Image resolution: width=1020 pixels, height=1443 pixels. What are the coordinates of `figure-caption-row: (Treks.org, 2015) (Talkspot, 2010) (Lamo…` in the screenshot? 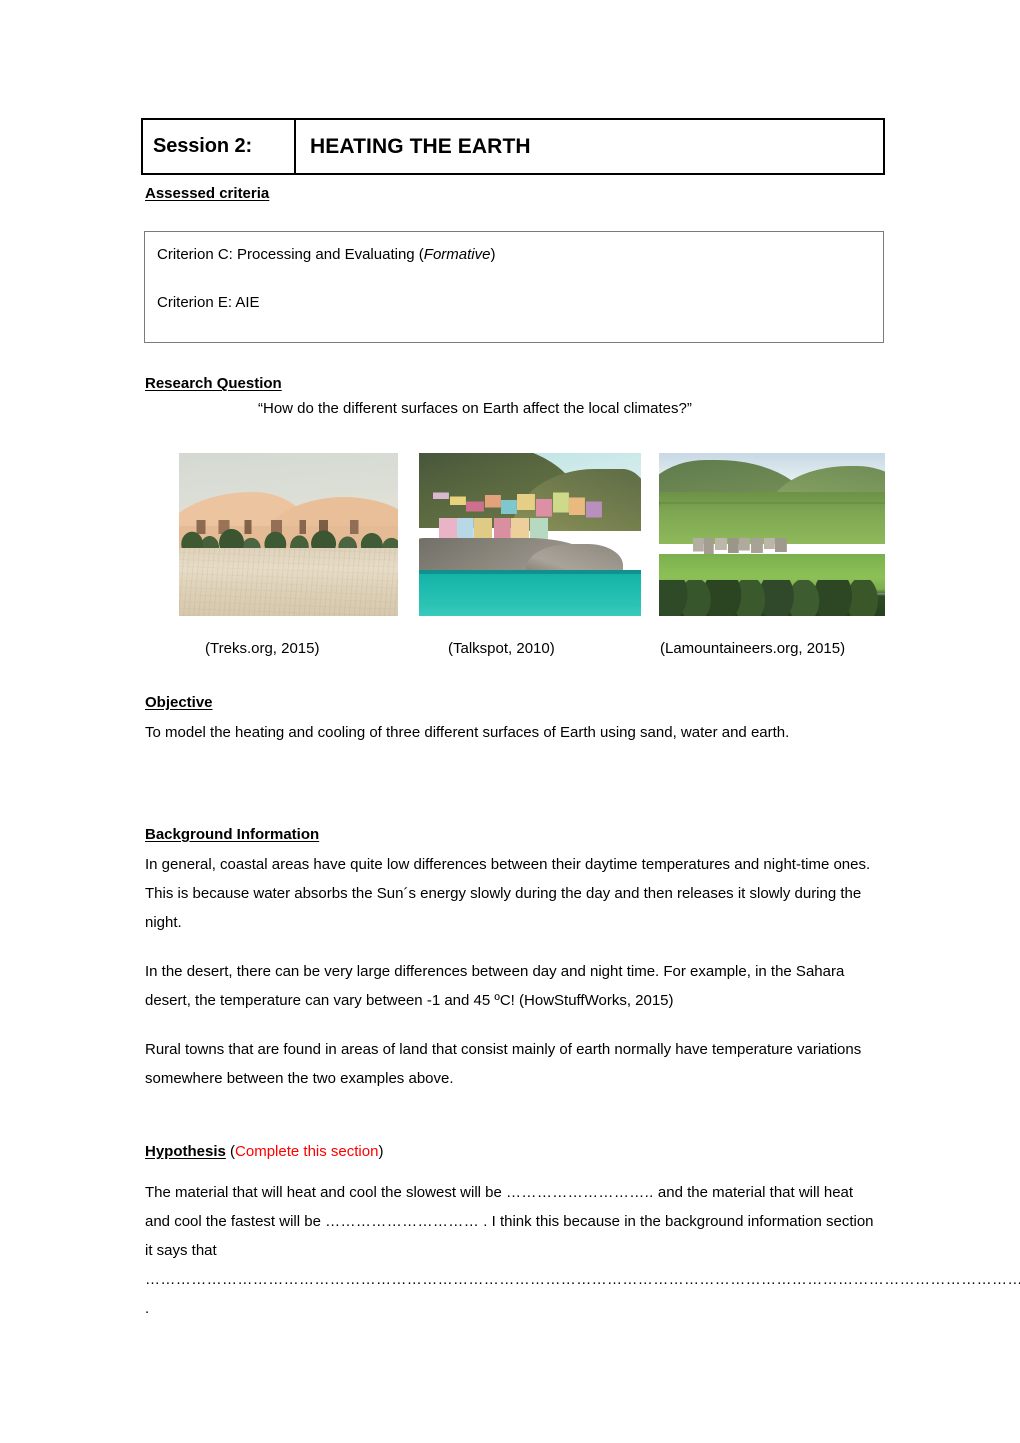 It's located at (515, 651).